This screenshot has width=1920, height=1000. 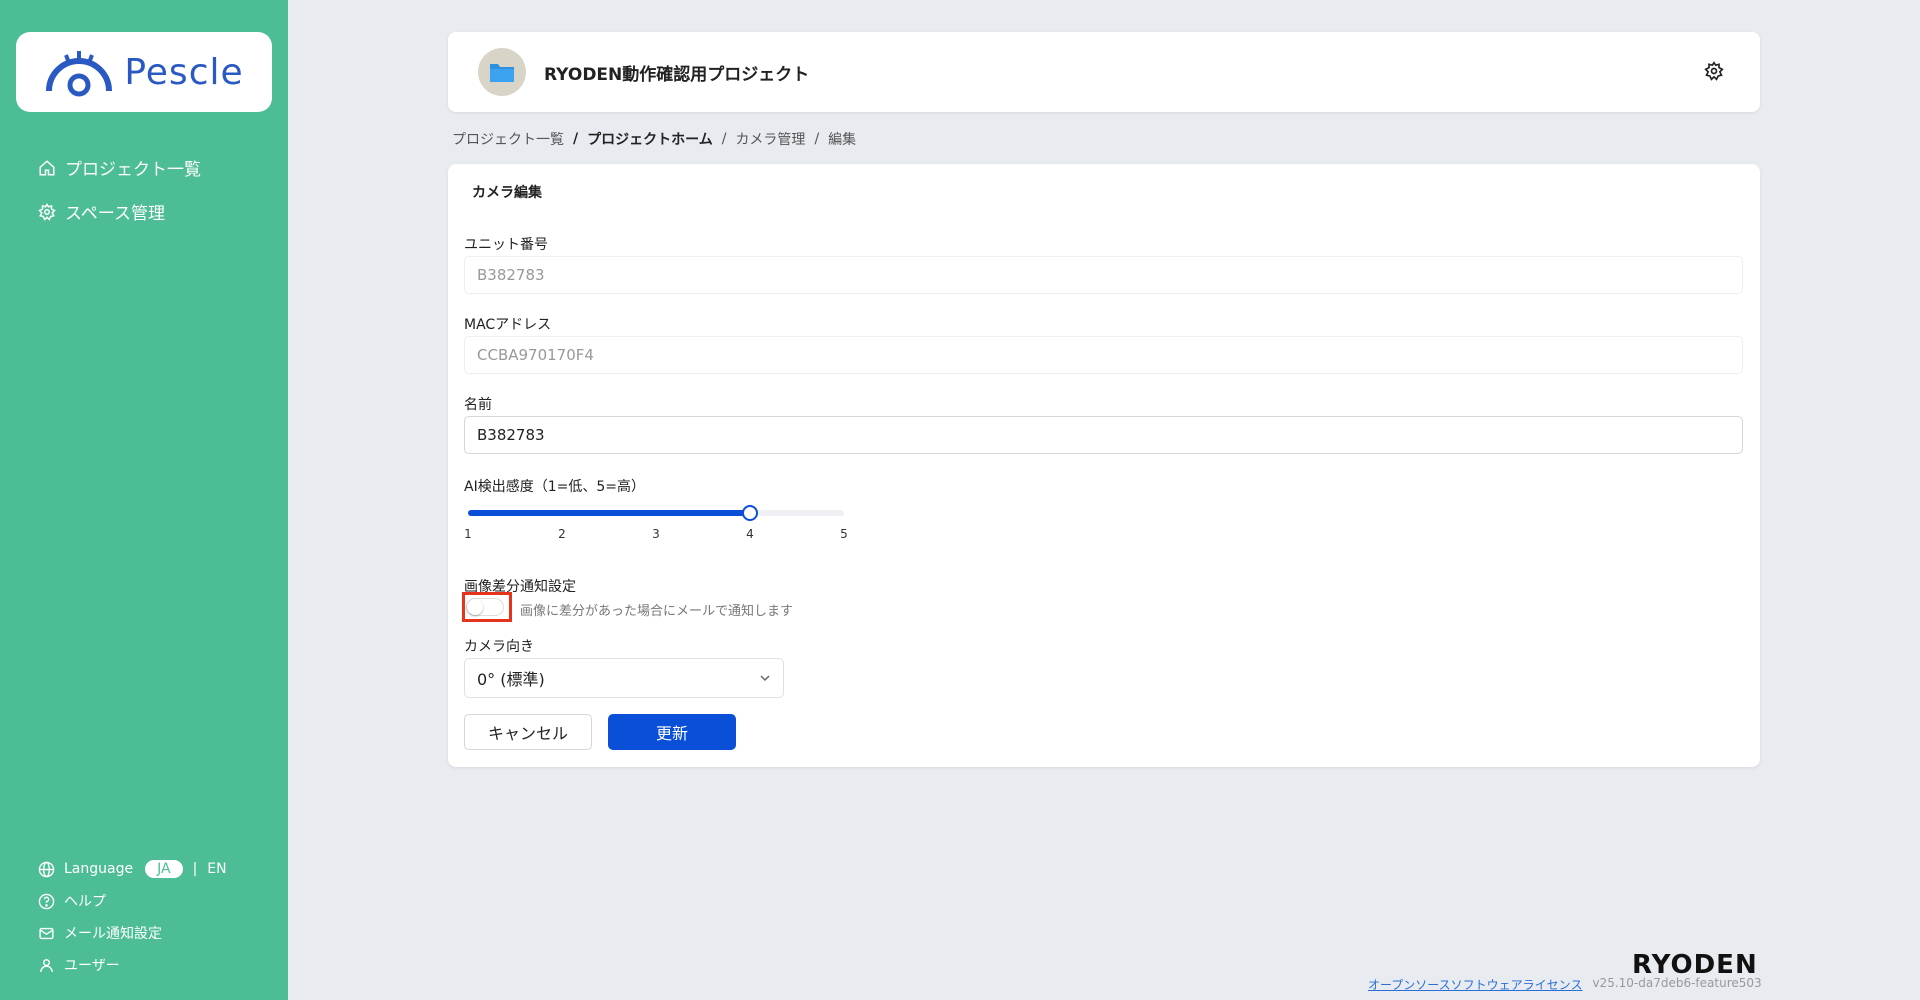 What do you see at coordinates (47, 167) in the screenshot?
I see `home-icon` at bounding box center [47, 167].